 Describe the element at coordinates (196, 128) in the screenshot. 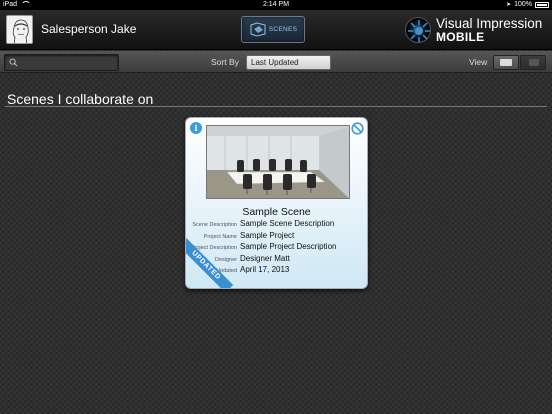

I see `info-icon: i` at that location.